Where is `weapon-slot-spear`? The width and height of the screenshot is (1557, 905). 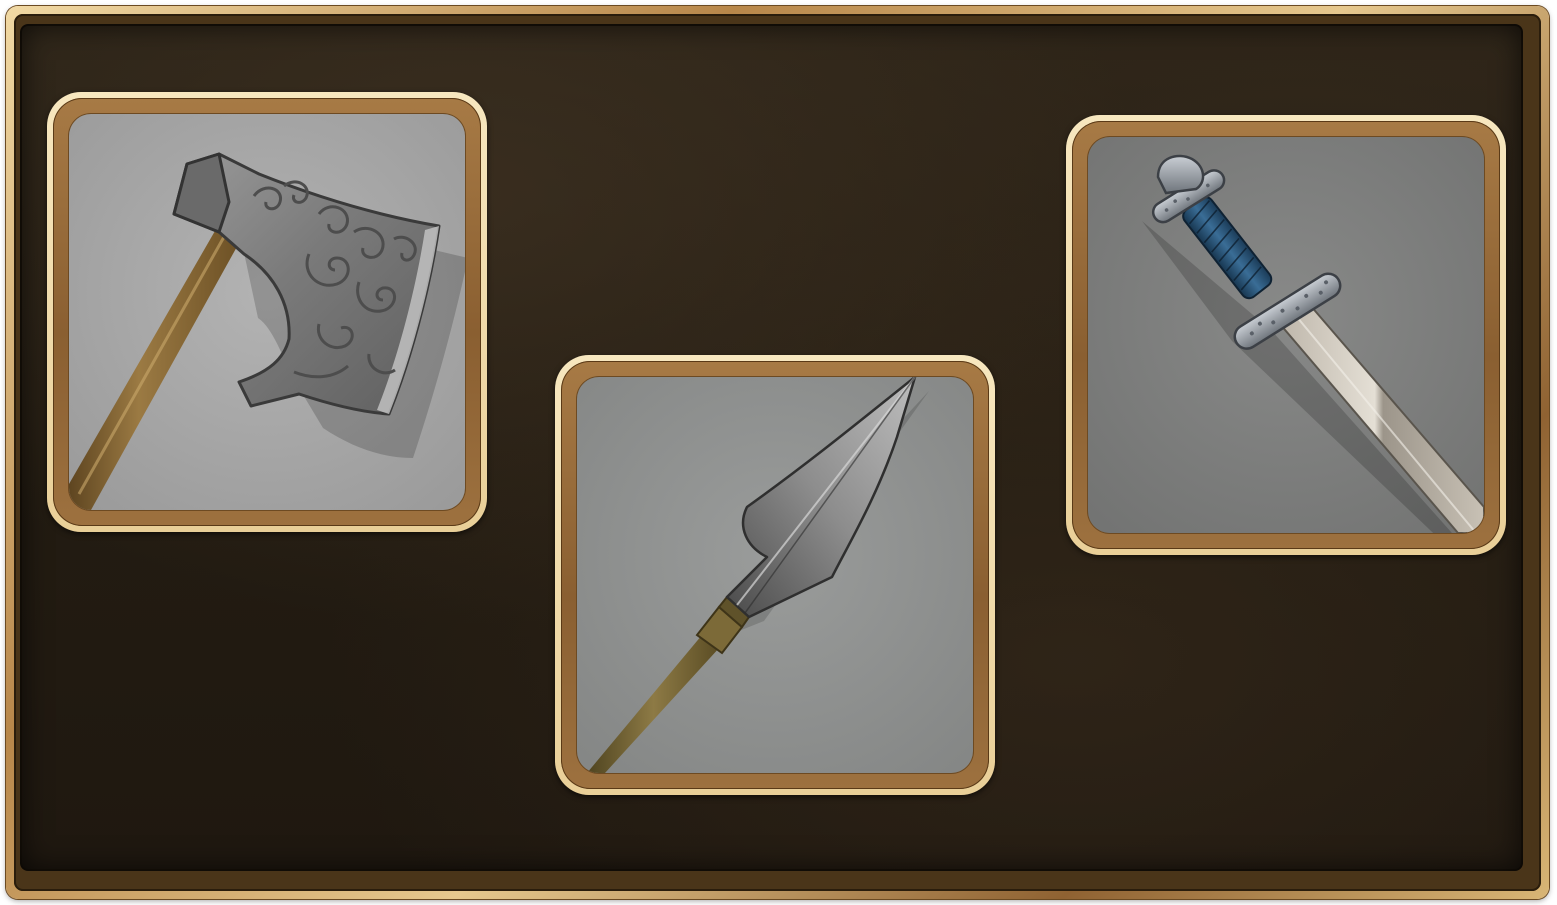
weapon-slot-spear is located at coordinates (775, 575).